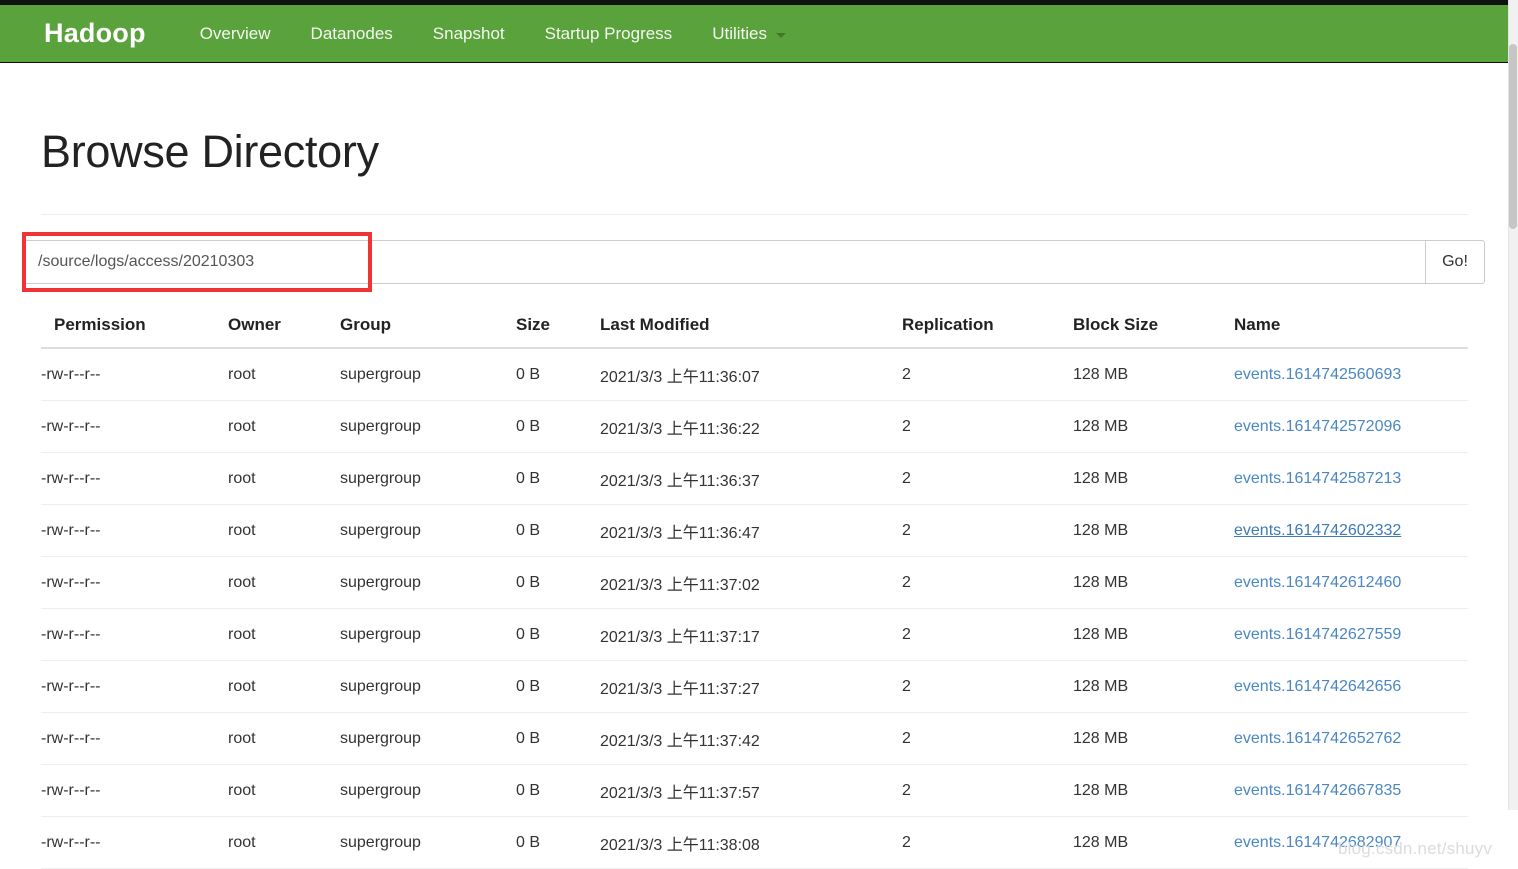  Describe the element at coordinates (428, 328) in the screenshot. I see `column-header-group: Group` at that location.